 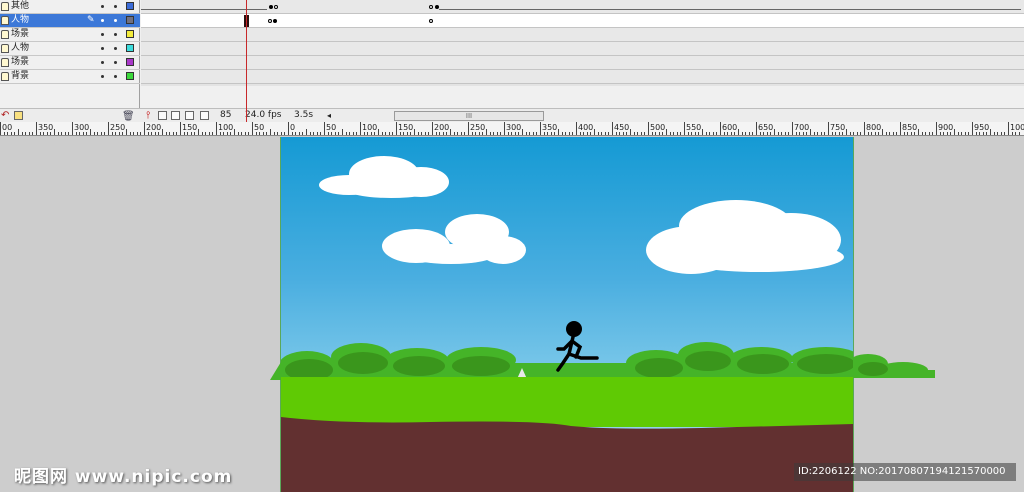 What do you see at coordinates (331, 127) in the screenshot?
I see `ruler-label: 50` at bounding box center [331, 127].